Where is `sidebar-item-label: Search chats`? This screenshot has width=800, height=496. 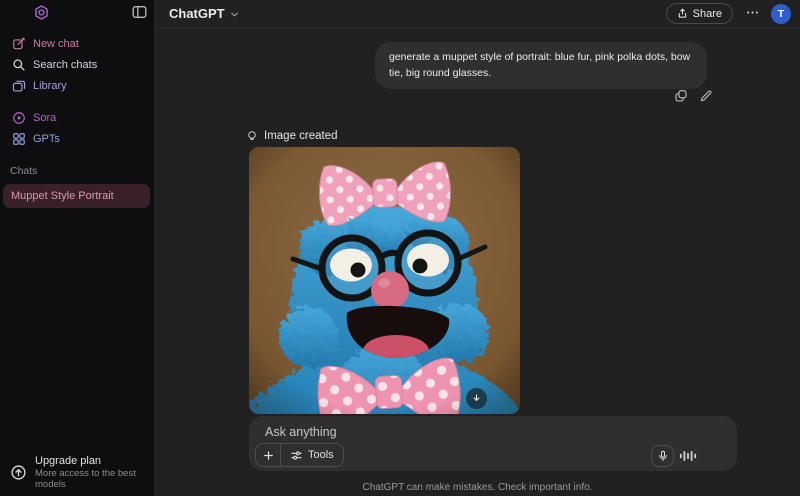 sidebar-item-label: Search chats is located at coordinates (65, 64).